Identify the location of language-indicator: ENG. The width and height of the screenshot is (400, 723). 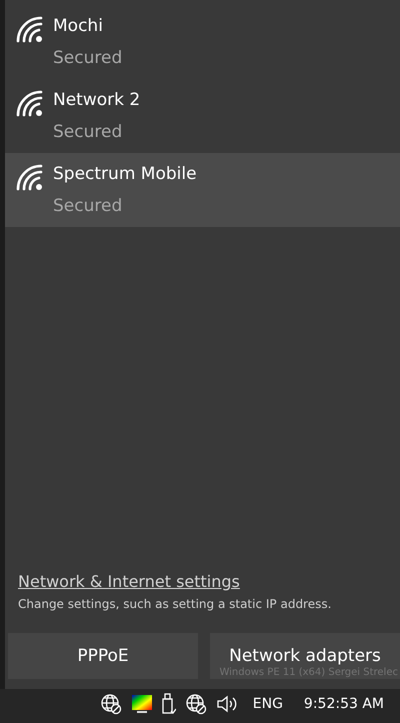
(267, 704).